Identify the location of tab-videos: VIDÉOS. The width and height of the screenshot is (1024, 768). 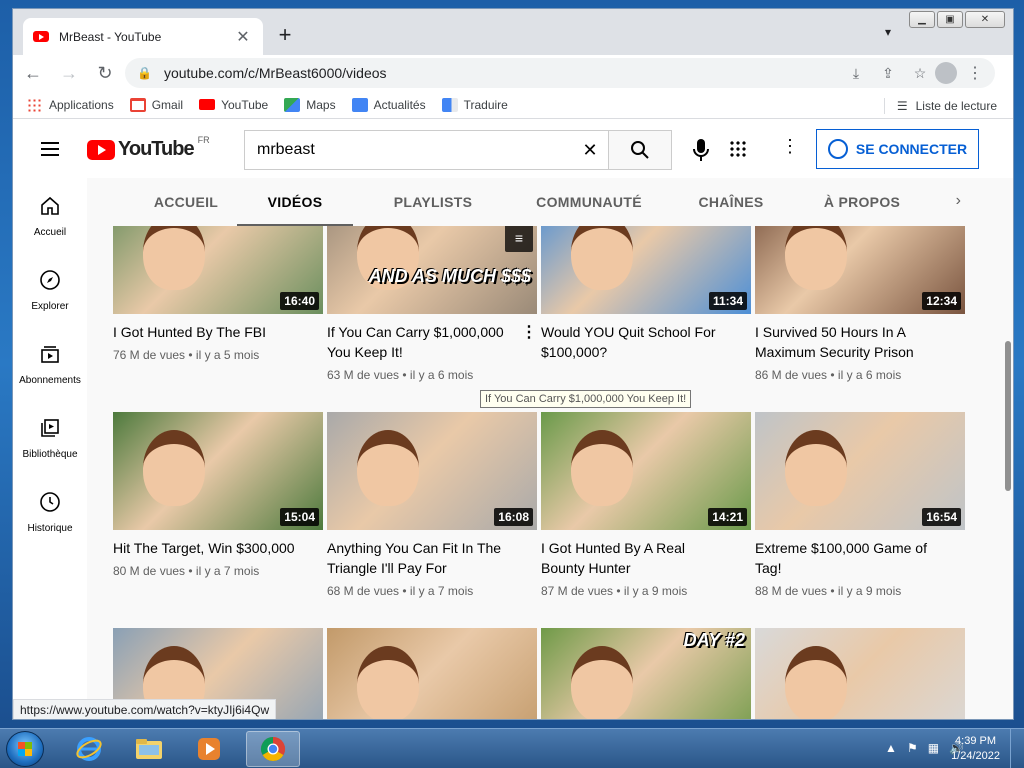
(295, 202).